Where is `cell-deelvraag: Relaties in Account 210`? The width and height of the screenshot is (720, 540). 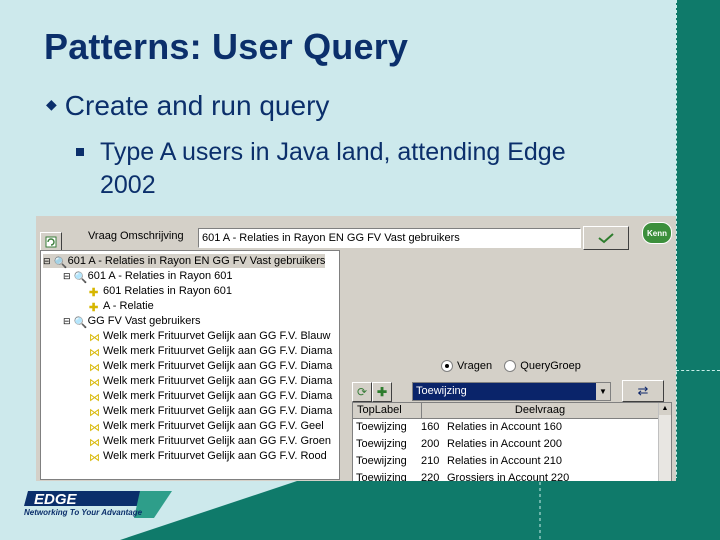 cell-deelvraag: Relaties in Account 210 is located at coordinates (504, 461).